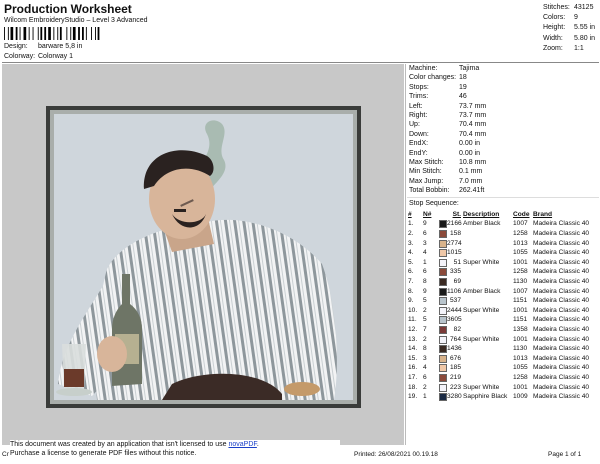 This screenshot has height=464, width=600. I want to click on col-n: N#, so click(427, 214).